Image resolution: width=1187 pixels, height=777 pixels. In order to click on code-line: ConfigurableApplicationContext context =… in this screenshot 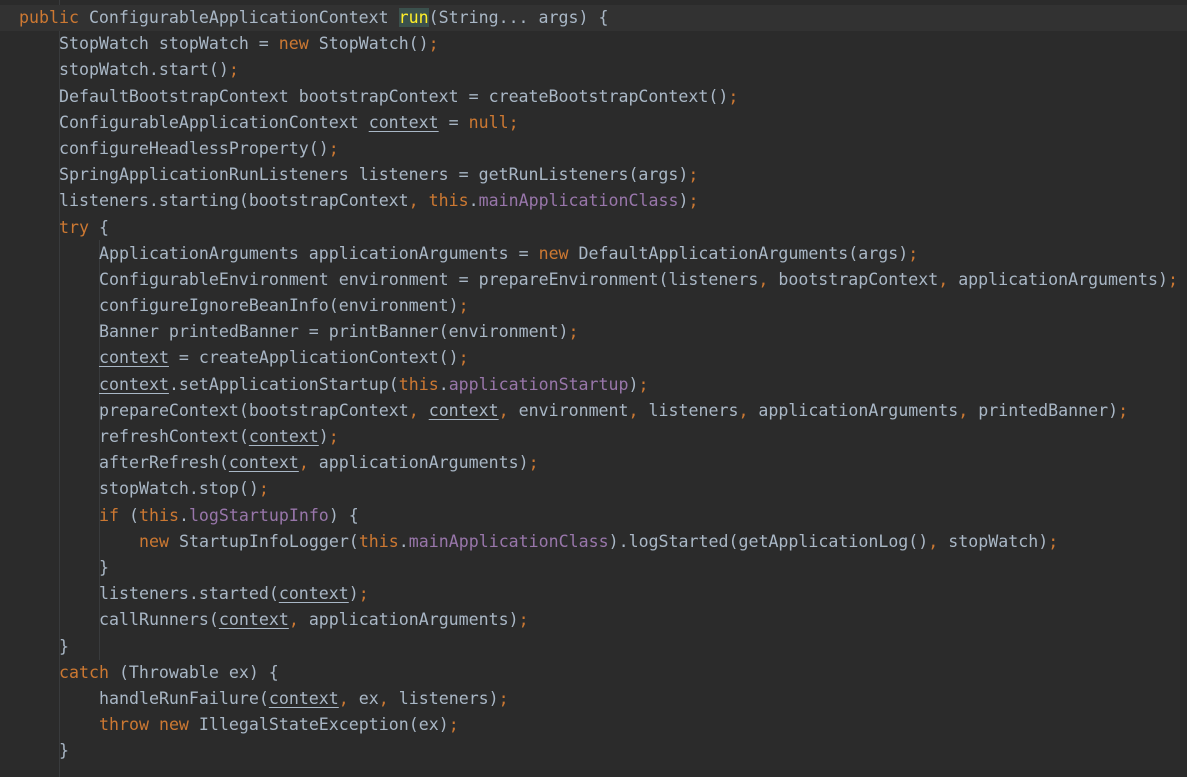, I will do `click(598, 123)`.